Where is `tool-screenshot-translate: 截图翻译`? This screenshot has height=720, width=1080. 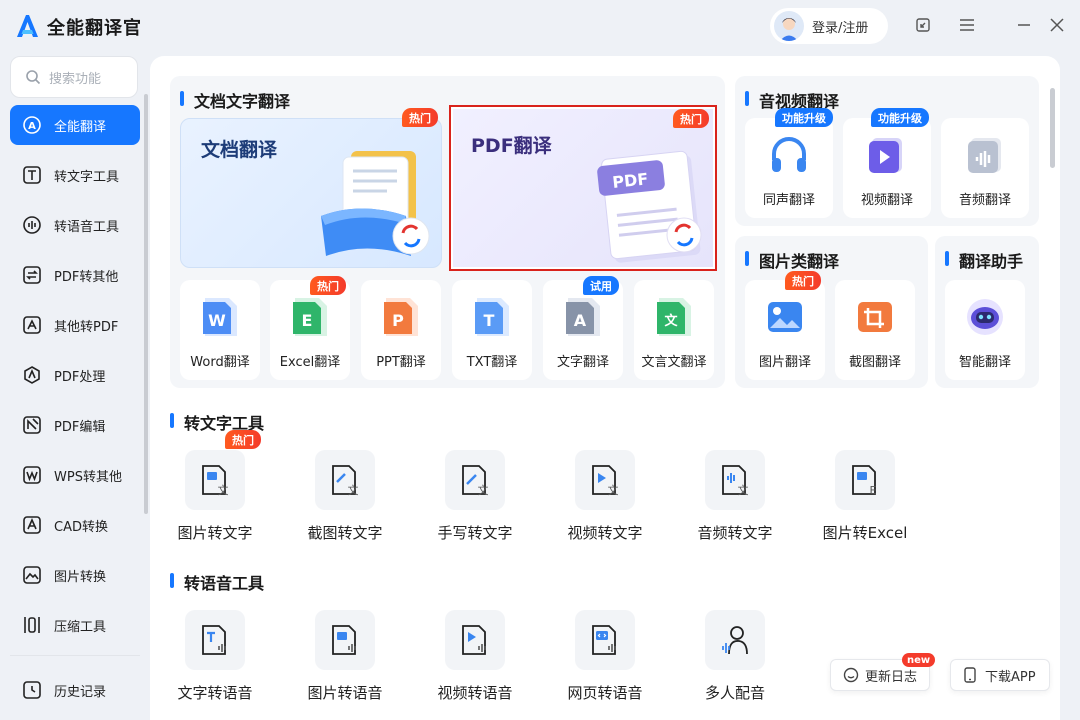
tool-screenshot-translate: 截图翻译 is located at coordinates (875, 330).